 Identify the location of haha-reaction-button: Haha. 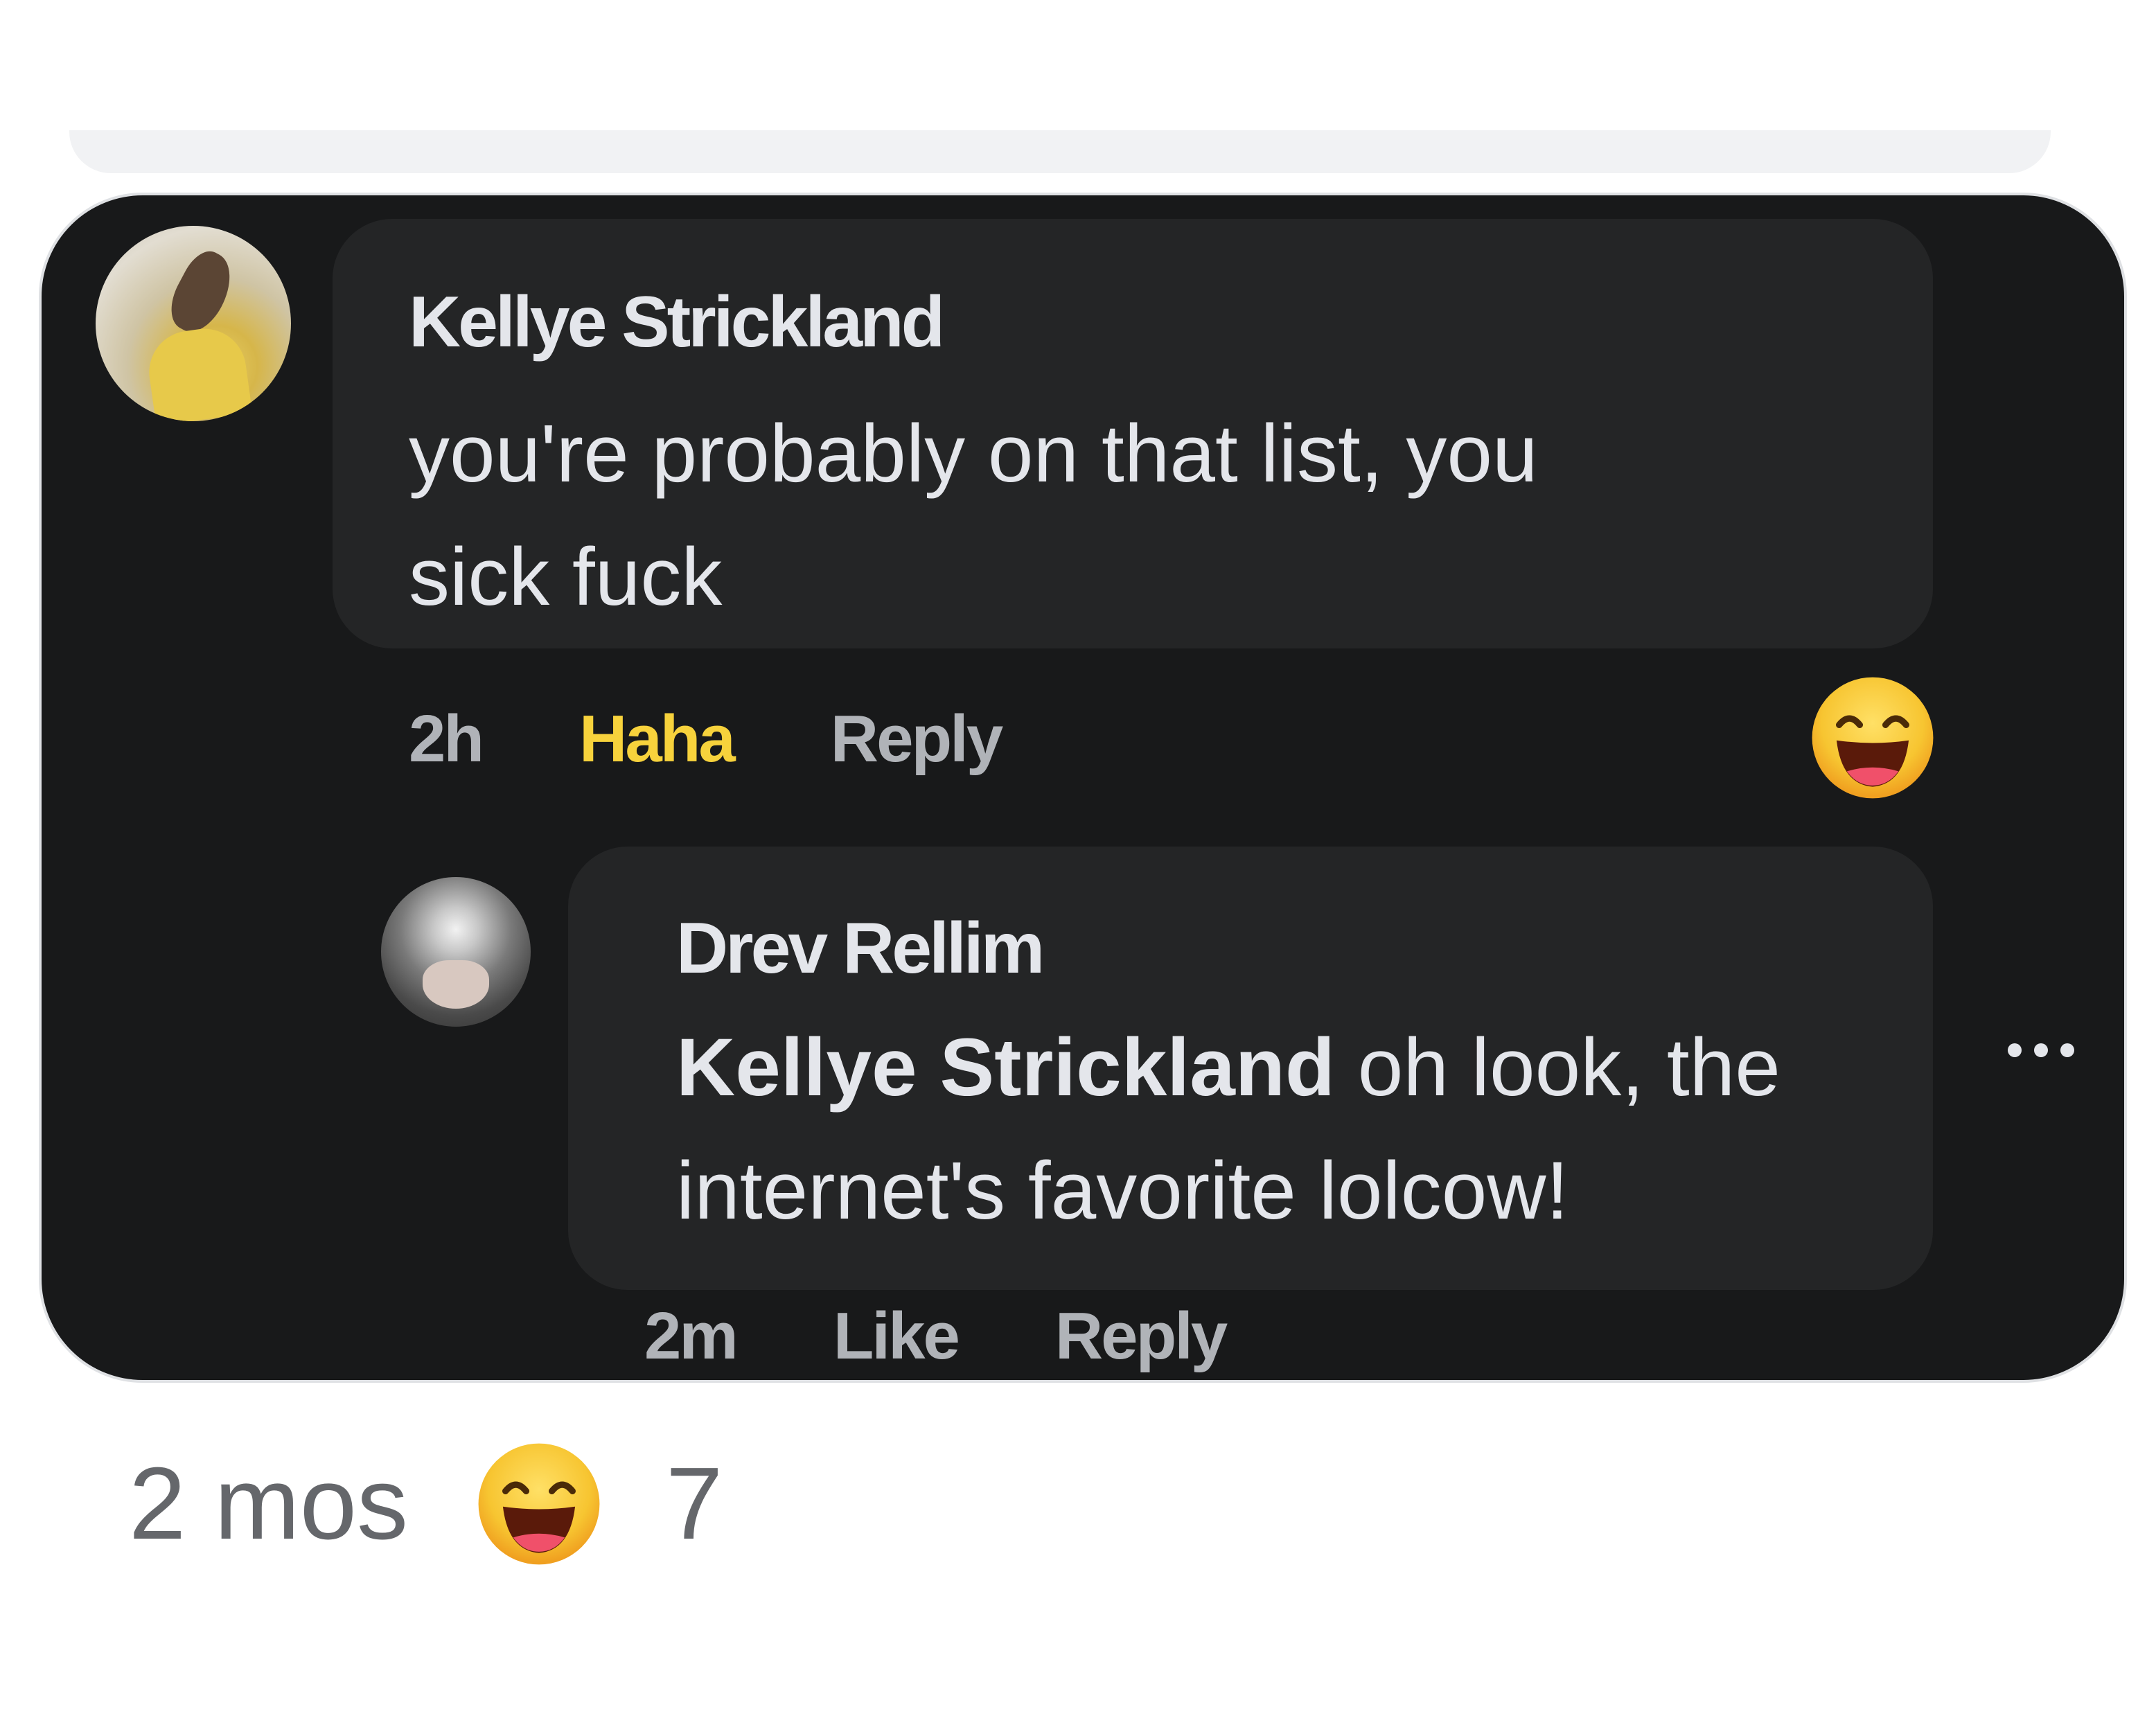
(657, 739).